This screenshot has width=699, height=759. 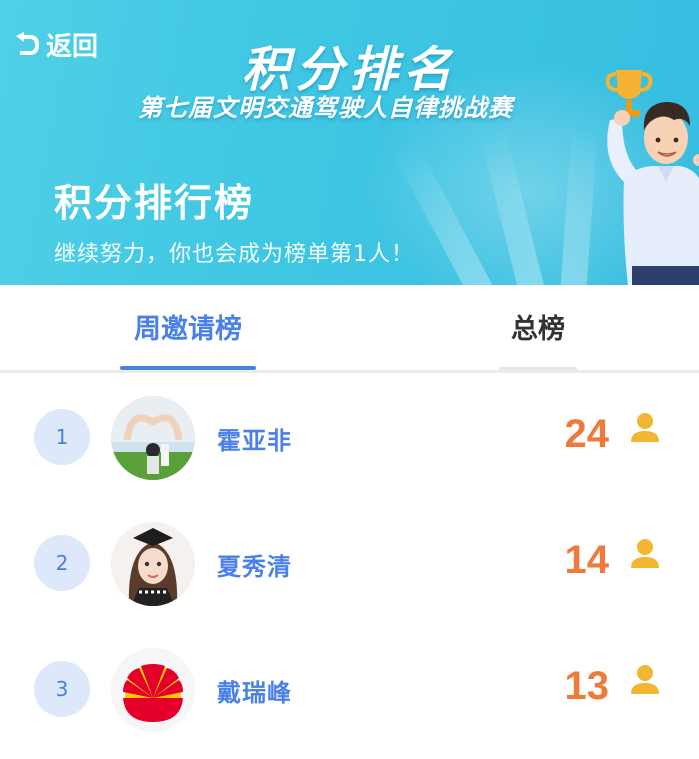 What do you see at coordinates (538, 368) in the screenshot?
I see `inactive-tab-indicator` at bounding box center [538, 368].